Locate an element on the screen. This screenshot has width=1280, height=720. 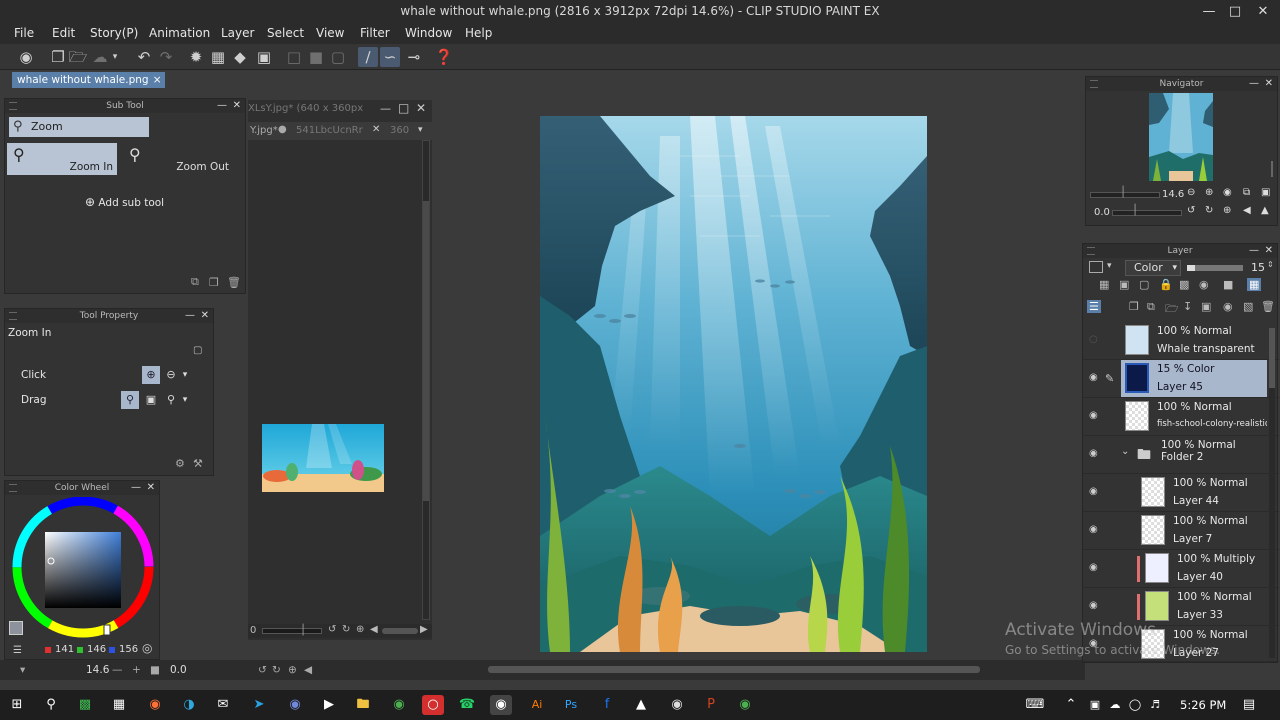
zoom-value: 14.6 is located at coordinates (97, 670).